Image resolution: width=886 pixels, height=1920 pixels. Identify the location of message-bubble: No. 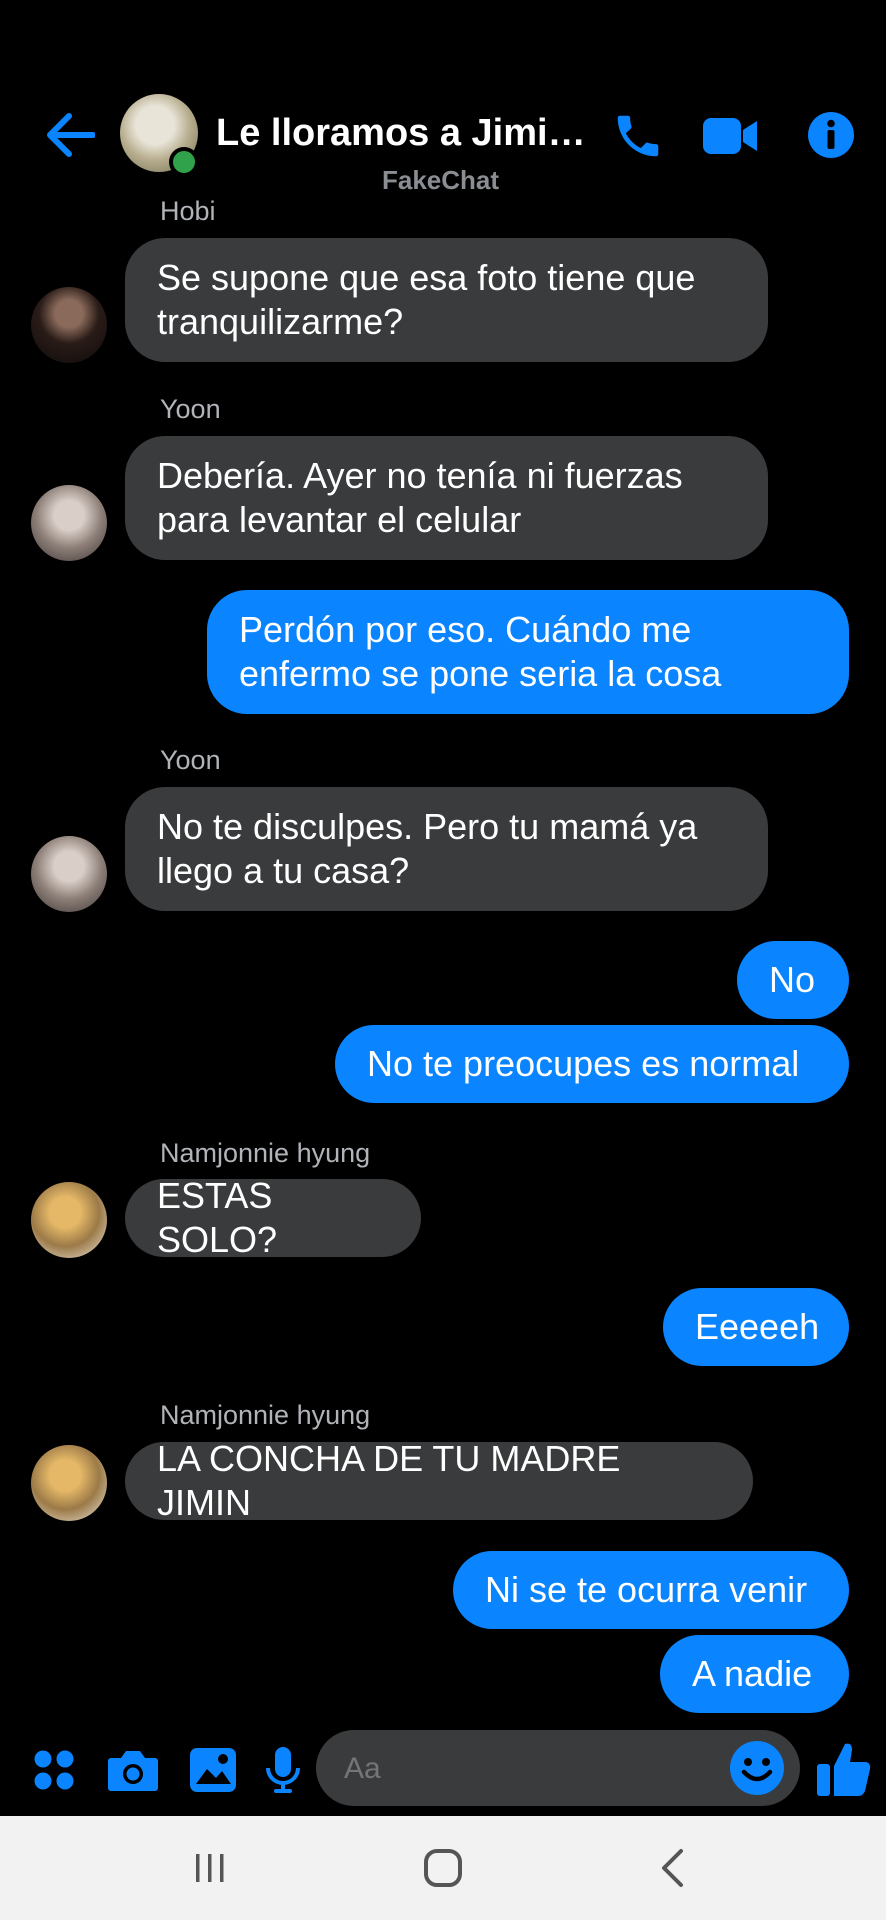
(793, 980).